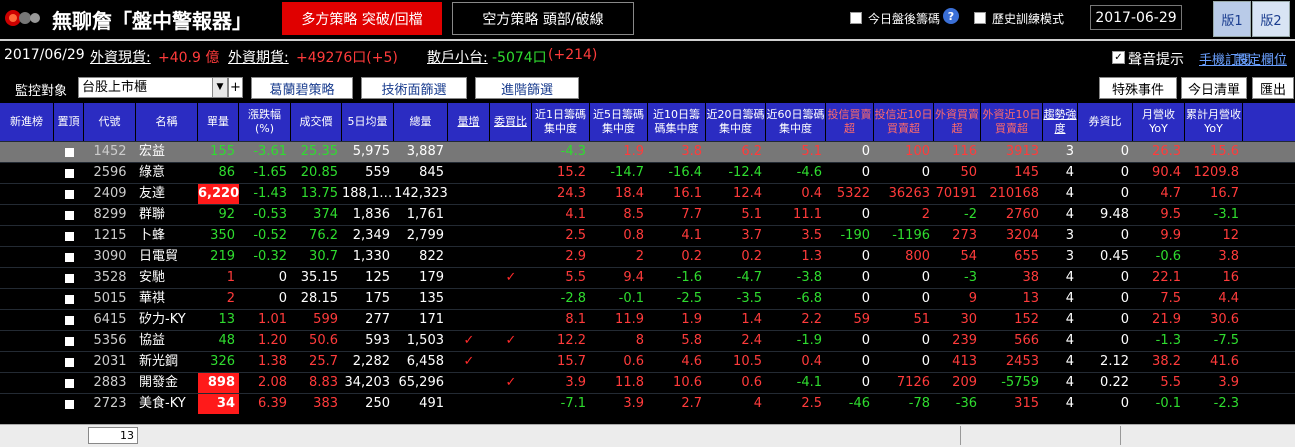 The height and width of the screenshot is (447, 1295). What do you see at coordinates (265, 122) in the screenshot?
I see `column-header: 漲跌幅(%)` at bounding box center [265, 122].